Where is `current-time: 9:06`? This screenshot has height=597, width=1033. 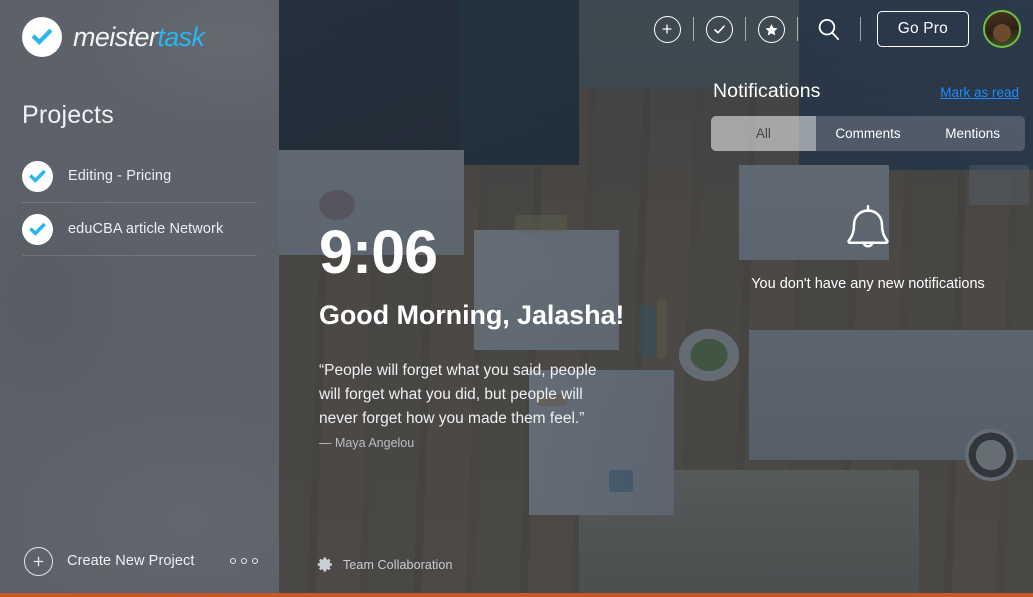
current-time: 9:06 is located at coordinates (378, 252).